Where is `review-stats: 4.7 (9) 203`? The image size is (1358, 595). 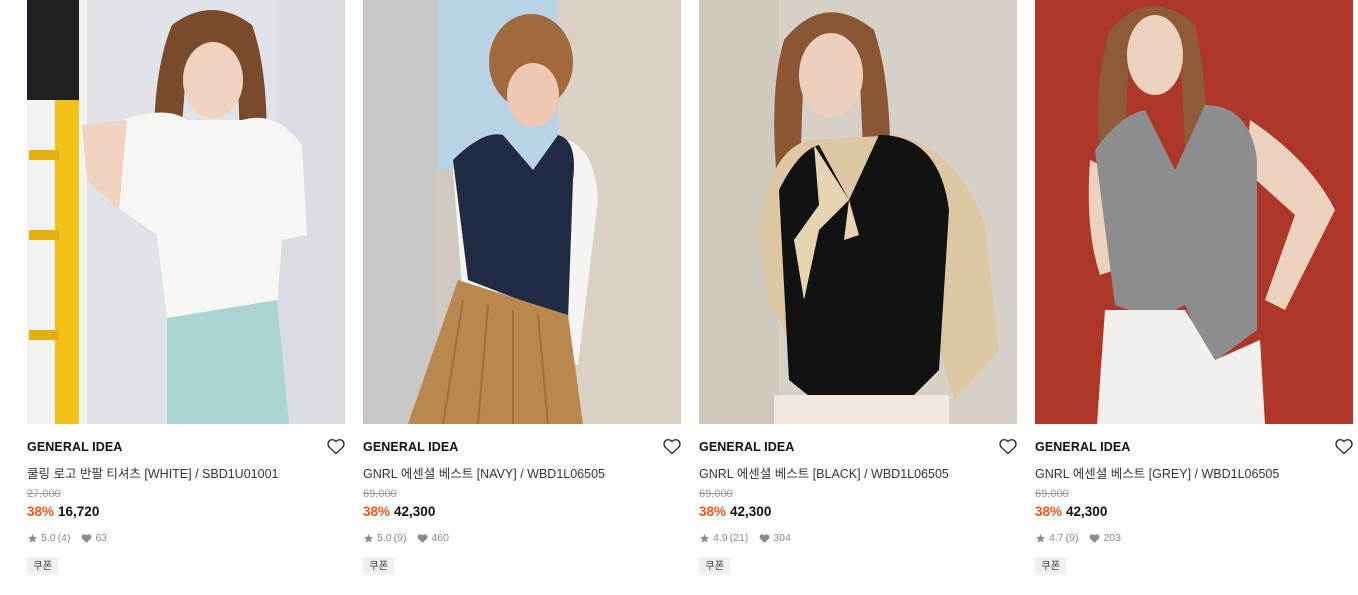 review-stats: 4.7 (9) 203 is located at coordinates (1078, 538).